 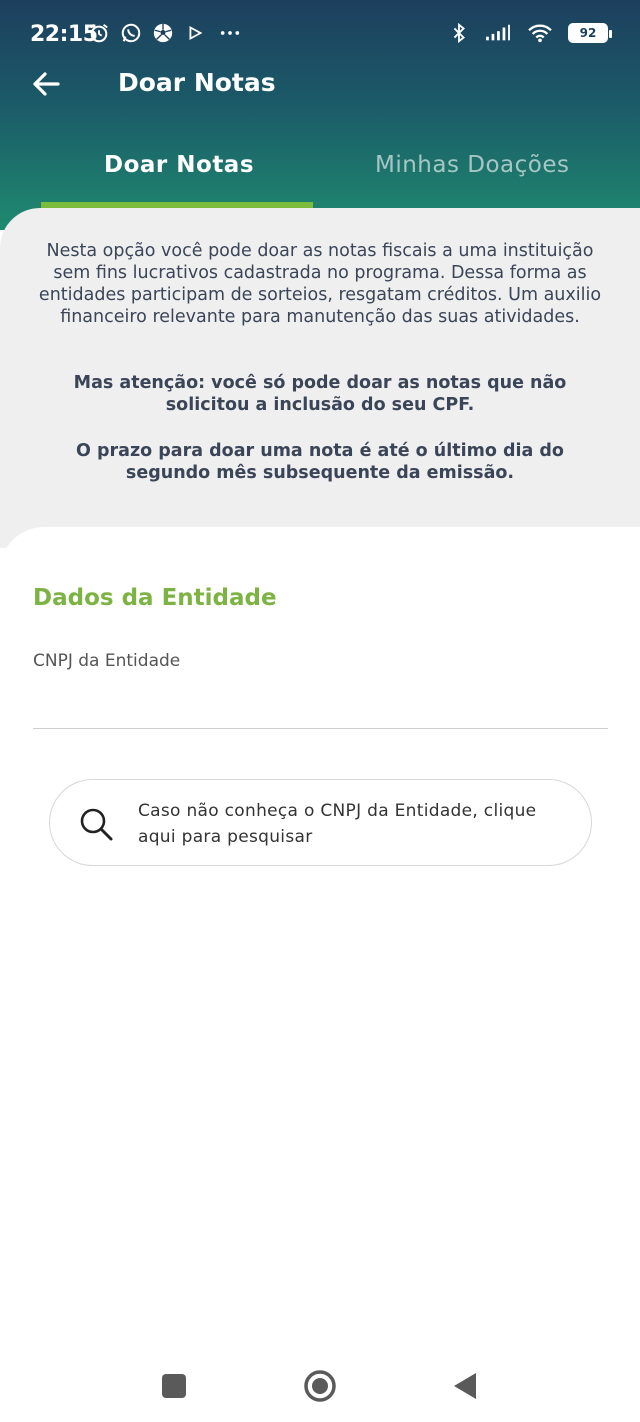 What do you see at coordinates (99, 33) in the screenshot?
I see `alarm-icon` at bounding box center [99, 33].